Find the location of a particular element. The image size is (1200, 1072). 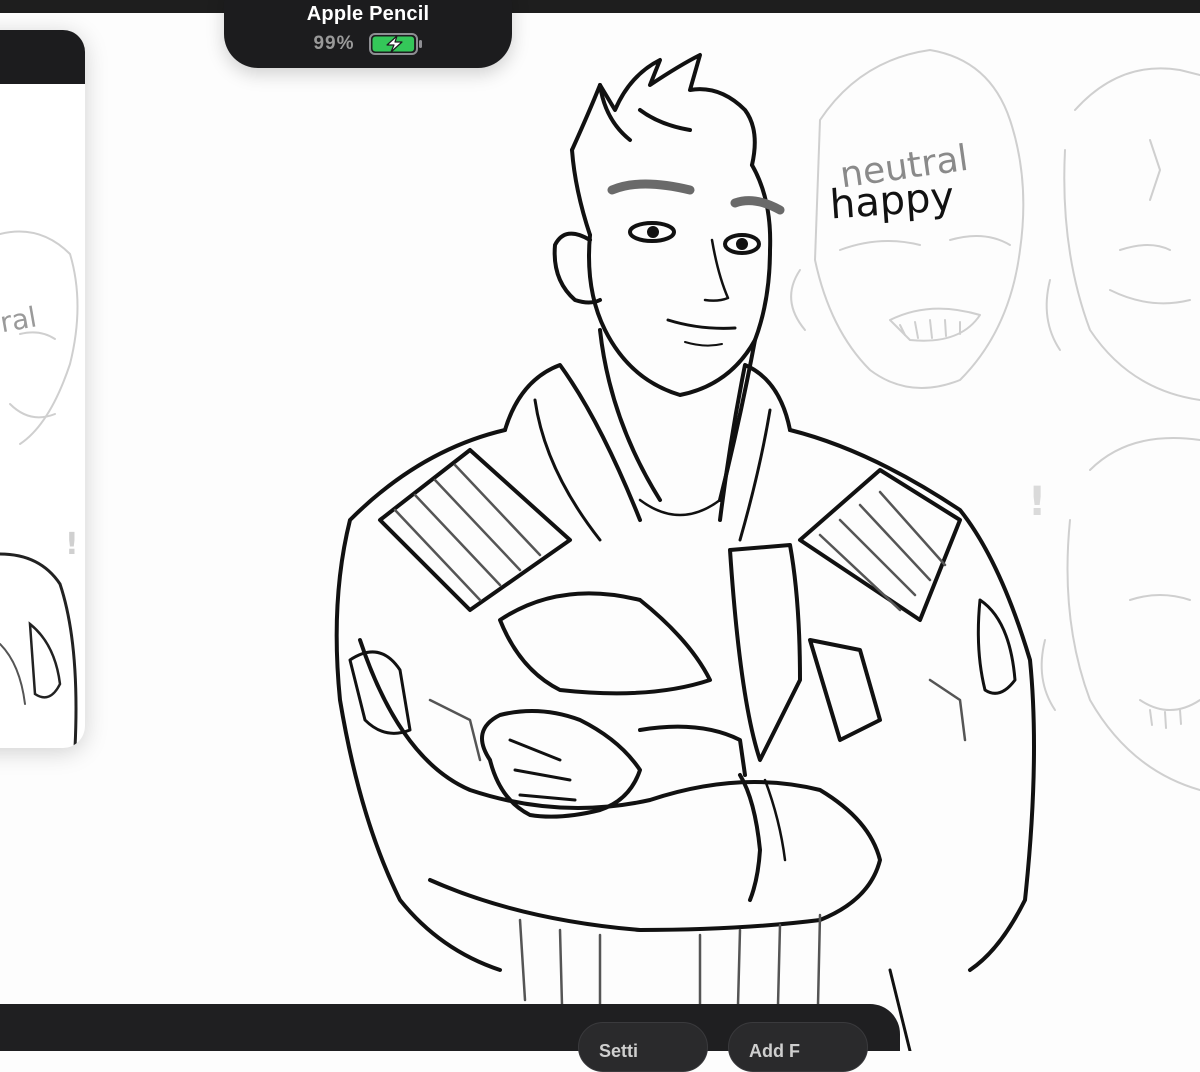

add-button: Add F is located at coordinates (798, 1047).